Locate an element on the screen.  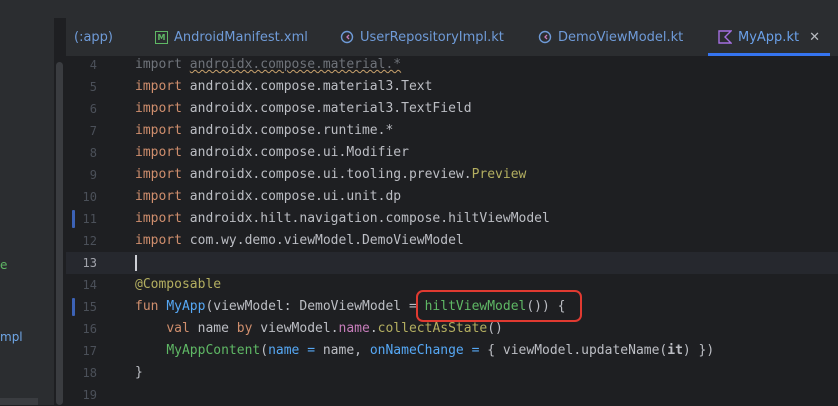
code-text: import androidx.compose.runtime.* is located at coordinates (264, 130).